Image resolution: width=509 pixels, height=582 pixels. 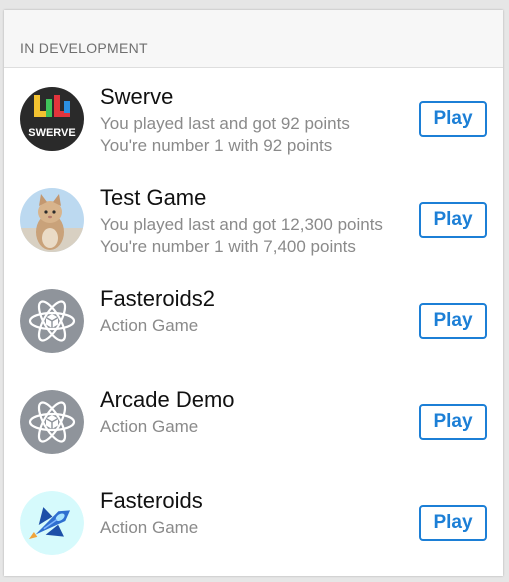 What do you see at coordinates (151, 500) in the screenshot?
I see `game-title: Fasteroids` at bounding box center [151, 500].